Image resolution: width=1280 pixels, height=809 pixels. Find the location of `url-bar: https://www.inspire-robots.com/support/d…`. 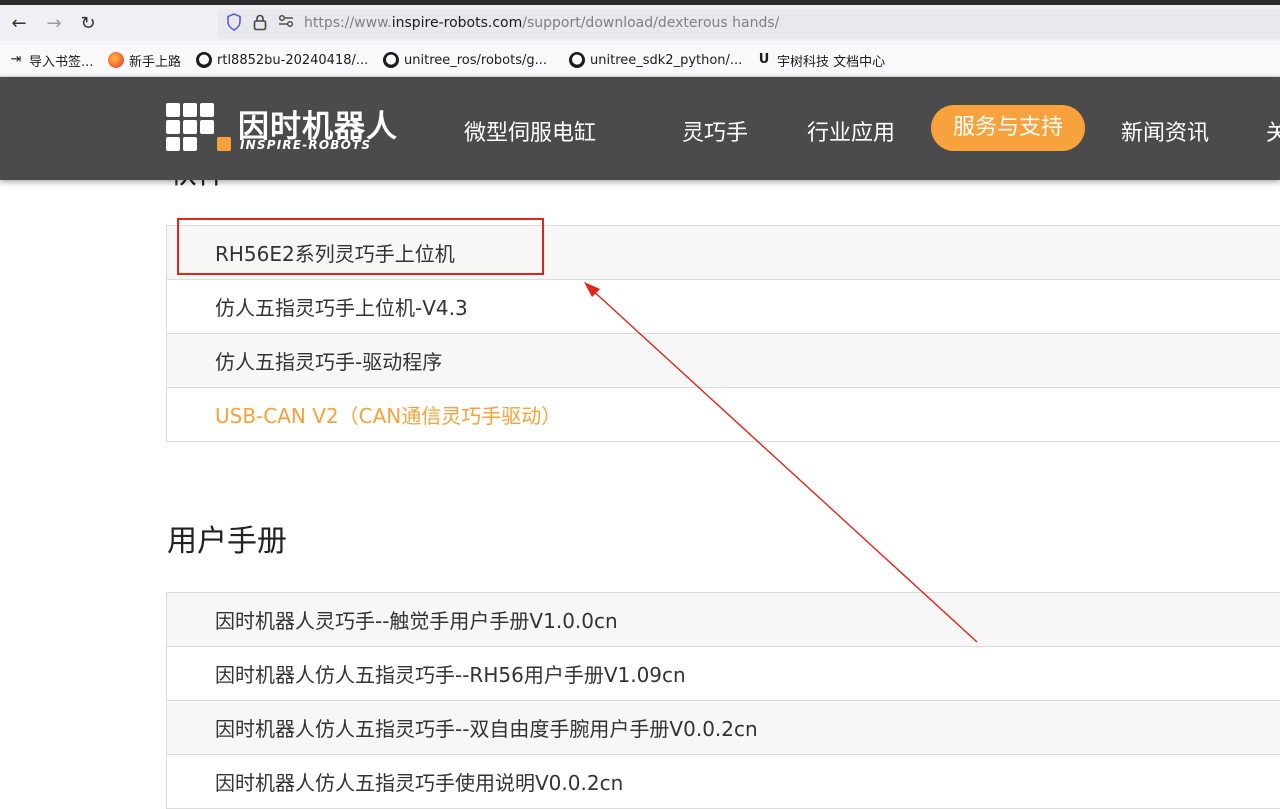

url-bar: https://www.inspire-robots.com/support/d… is located at coordinates (749, 24).